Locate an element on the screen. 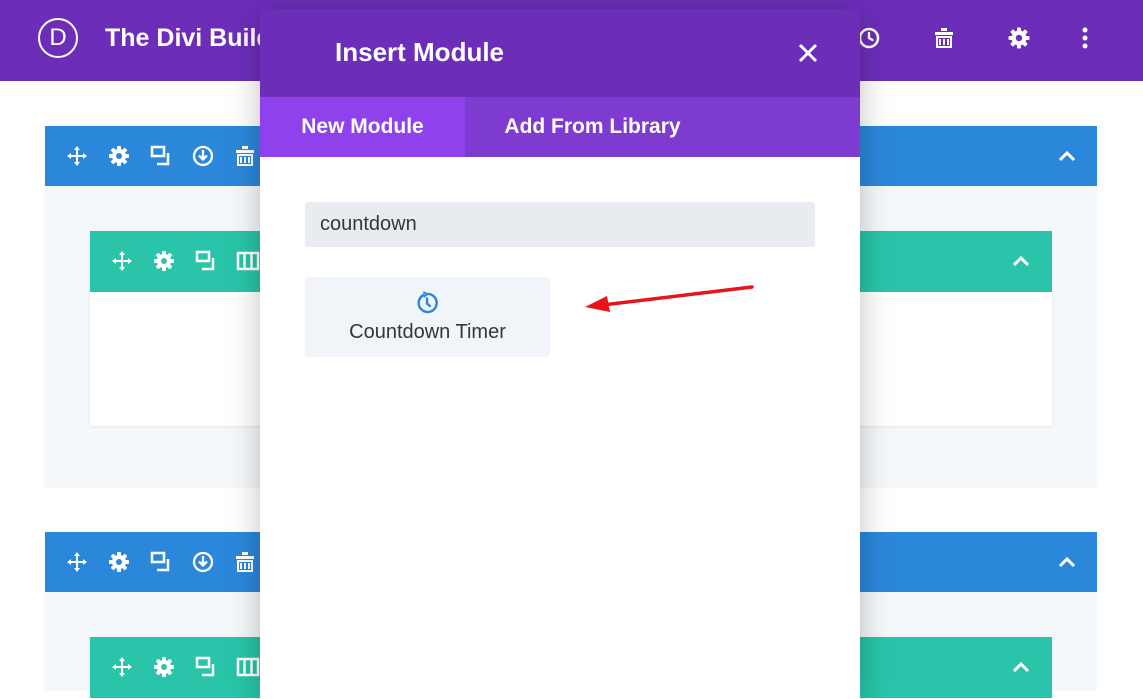  close-icon is located at coordinates (808, 53).